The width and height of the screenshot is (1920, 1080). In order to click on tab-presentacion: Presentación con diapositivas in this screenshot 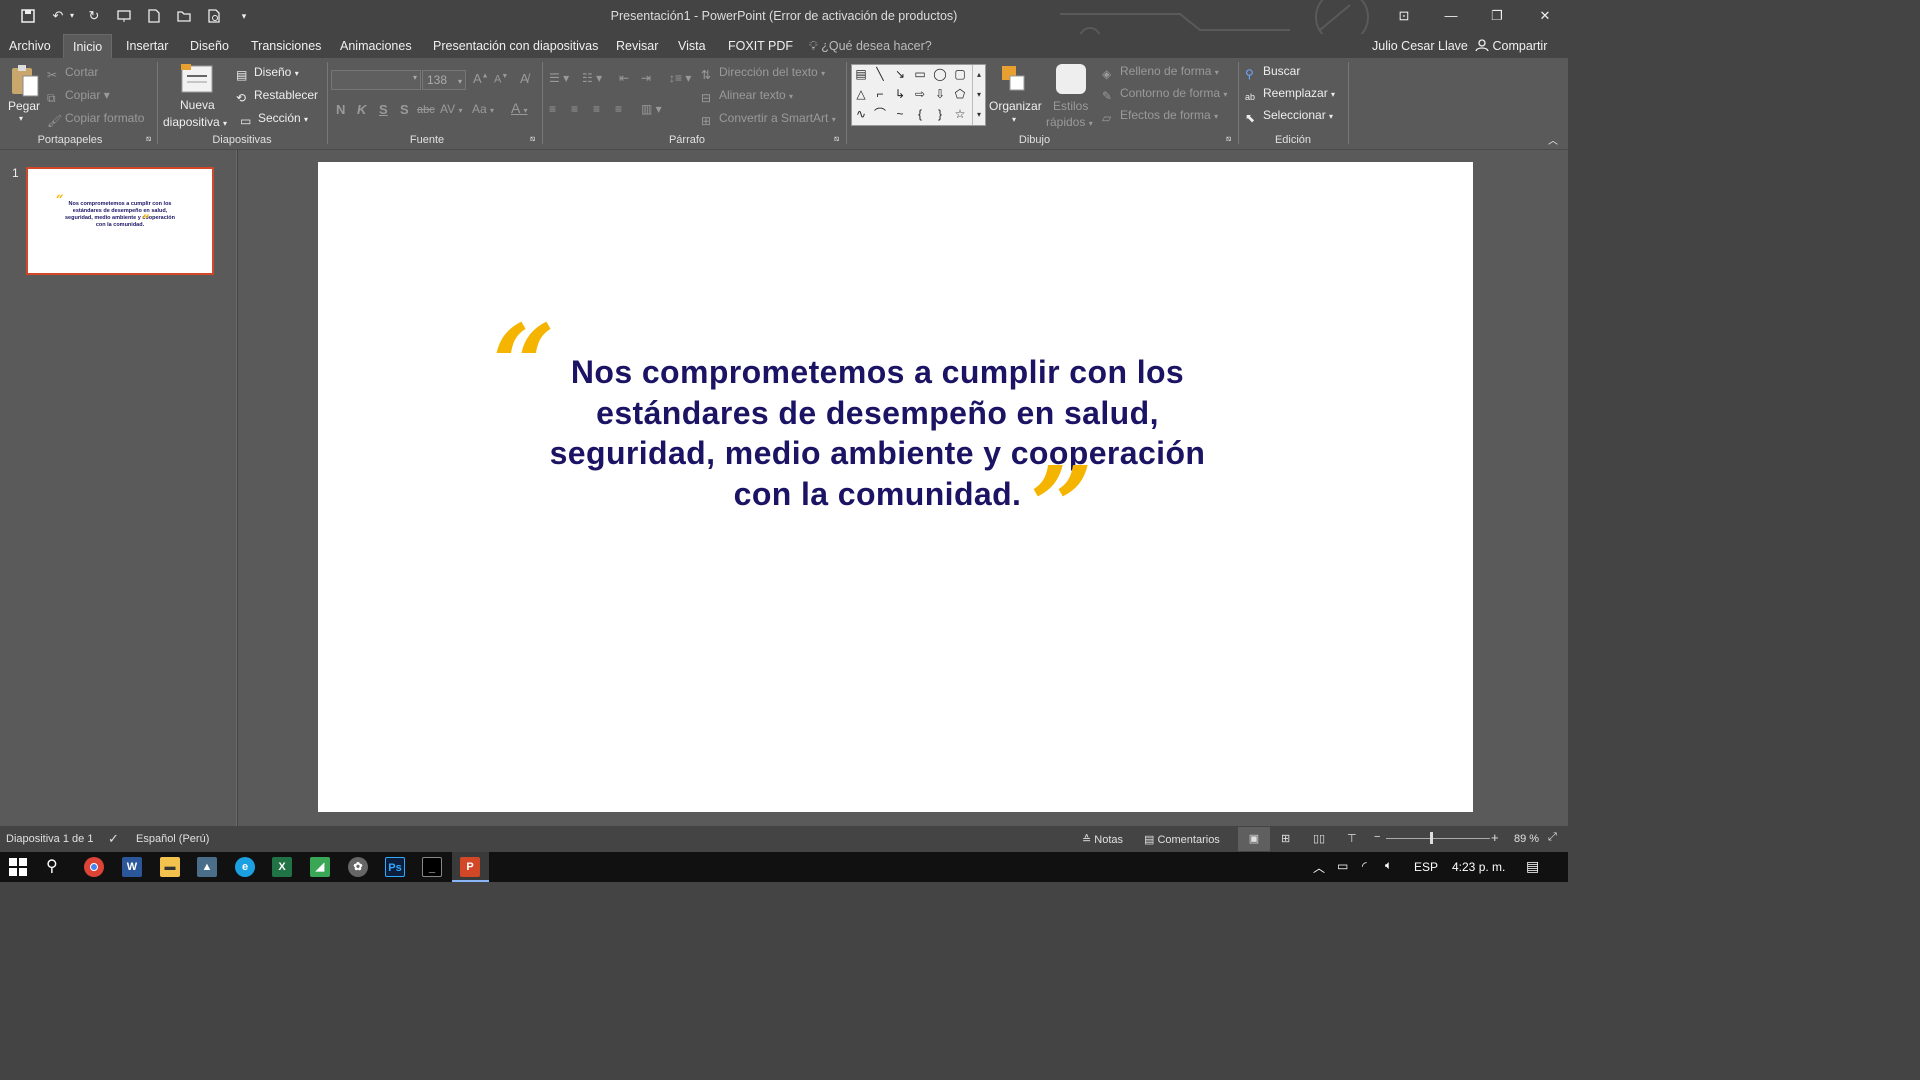, I will do `click(515, 46)`.